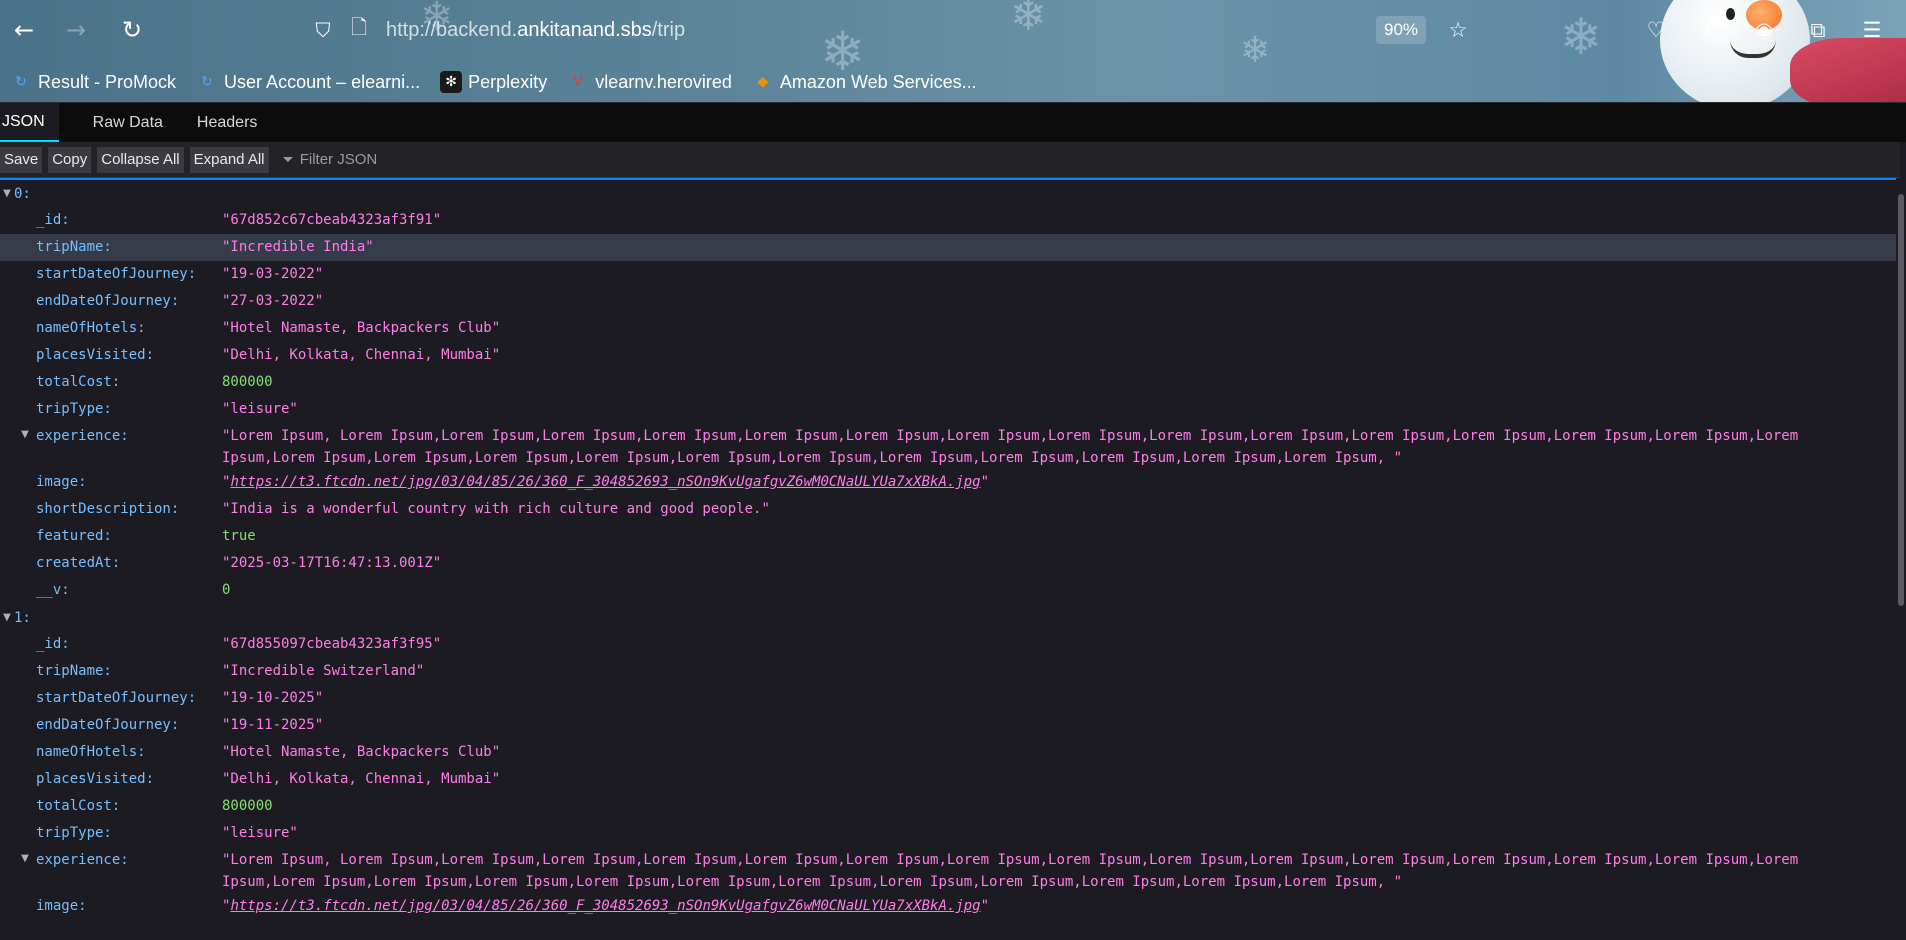 The height and width of the screenshot is (940, 1906). What do you see at coordinates (116, 698) in the screenshot?
I see `property-key-text: startDateOfJourney:` at bounding box center [116, 698].